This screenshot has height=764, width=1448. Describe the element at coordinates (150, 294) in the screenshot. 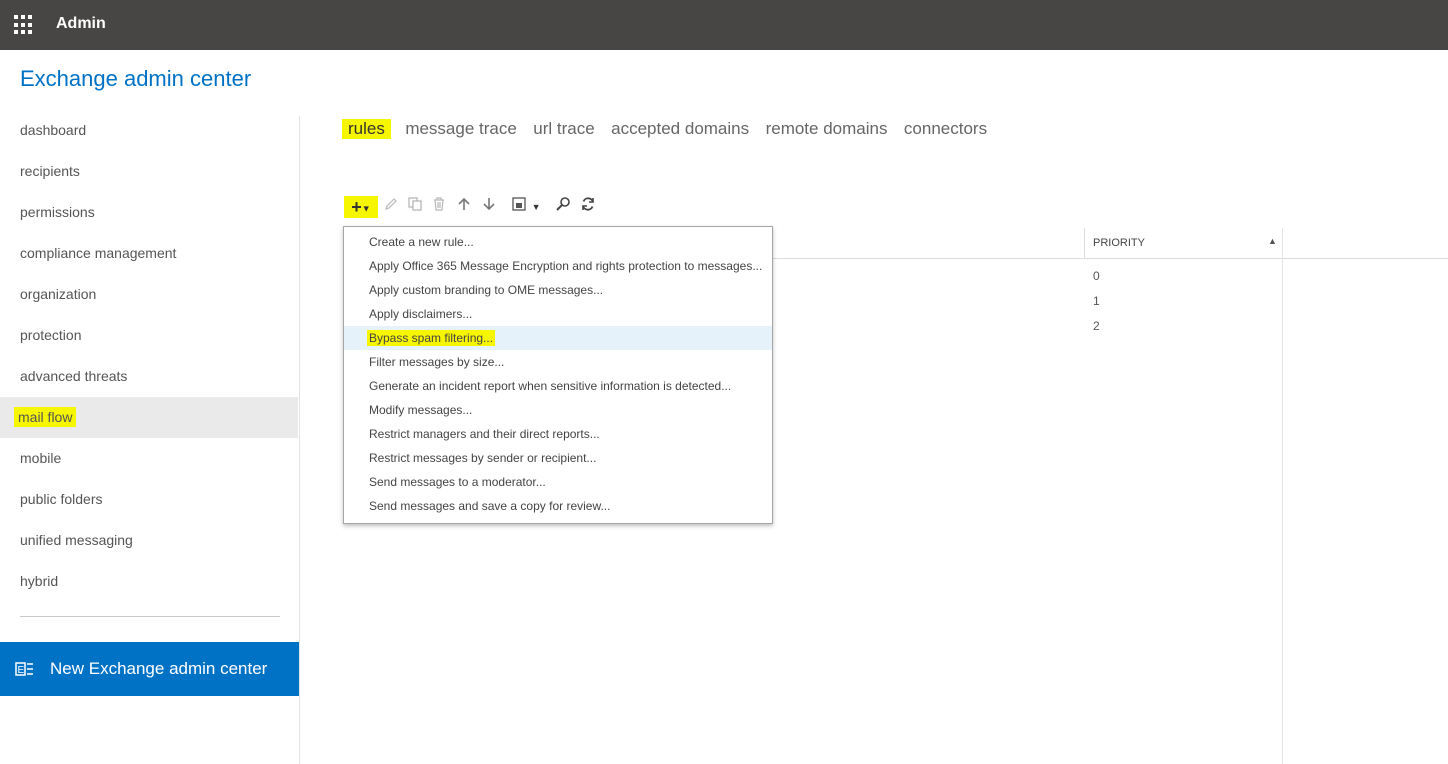

I see `sidebar-item-organization: organization` at that location.